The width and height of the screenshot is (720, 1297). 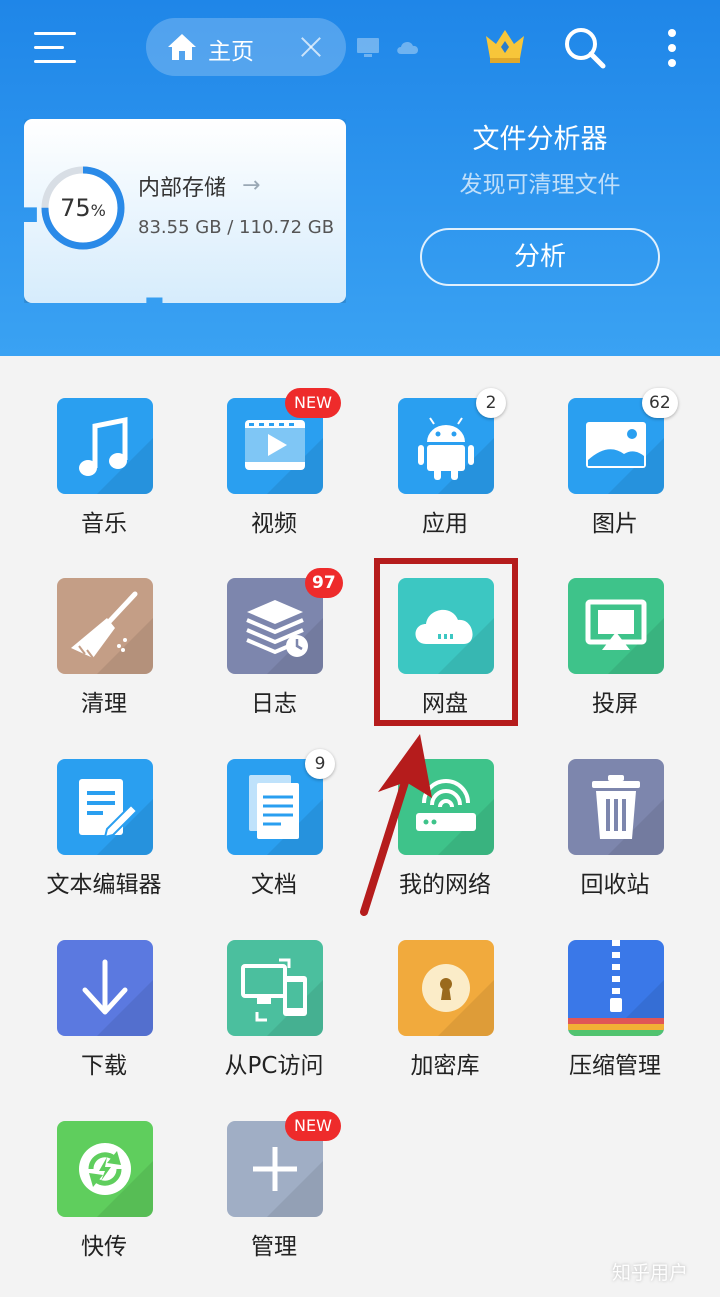 I want to click on grid-item-label: 音乐, so click(x=104, y=524).